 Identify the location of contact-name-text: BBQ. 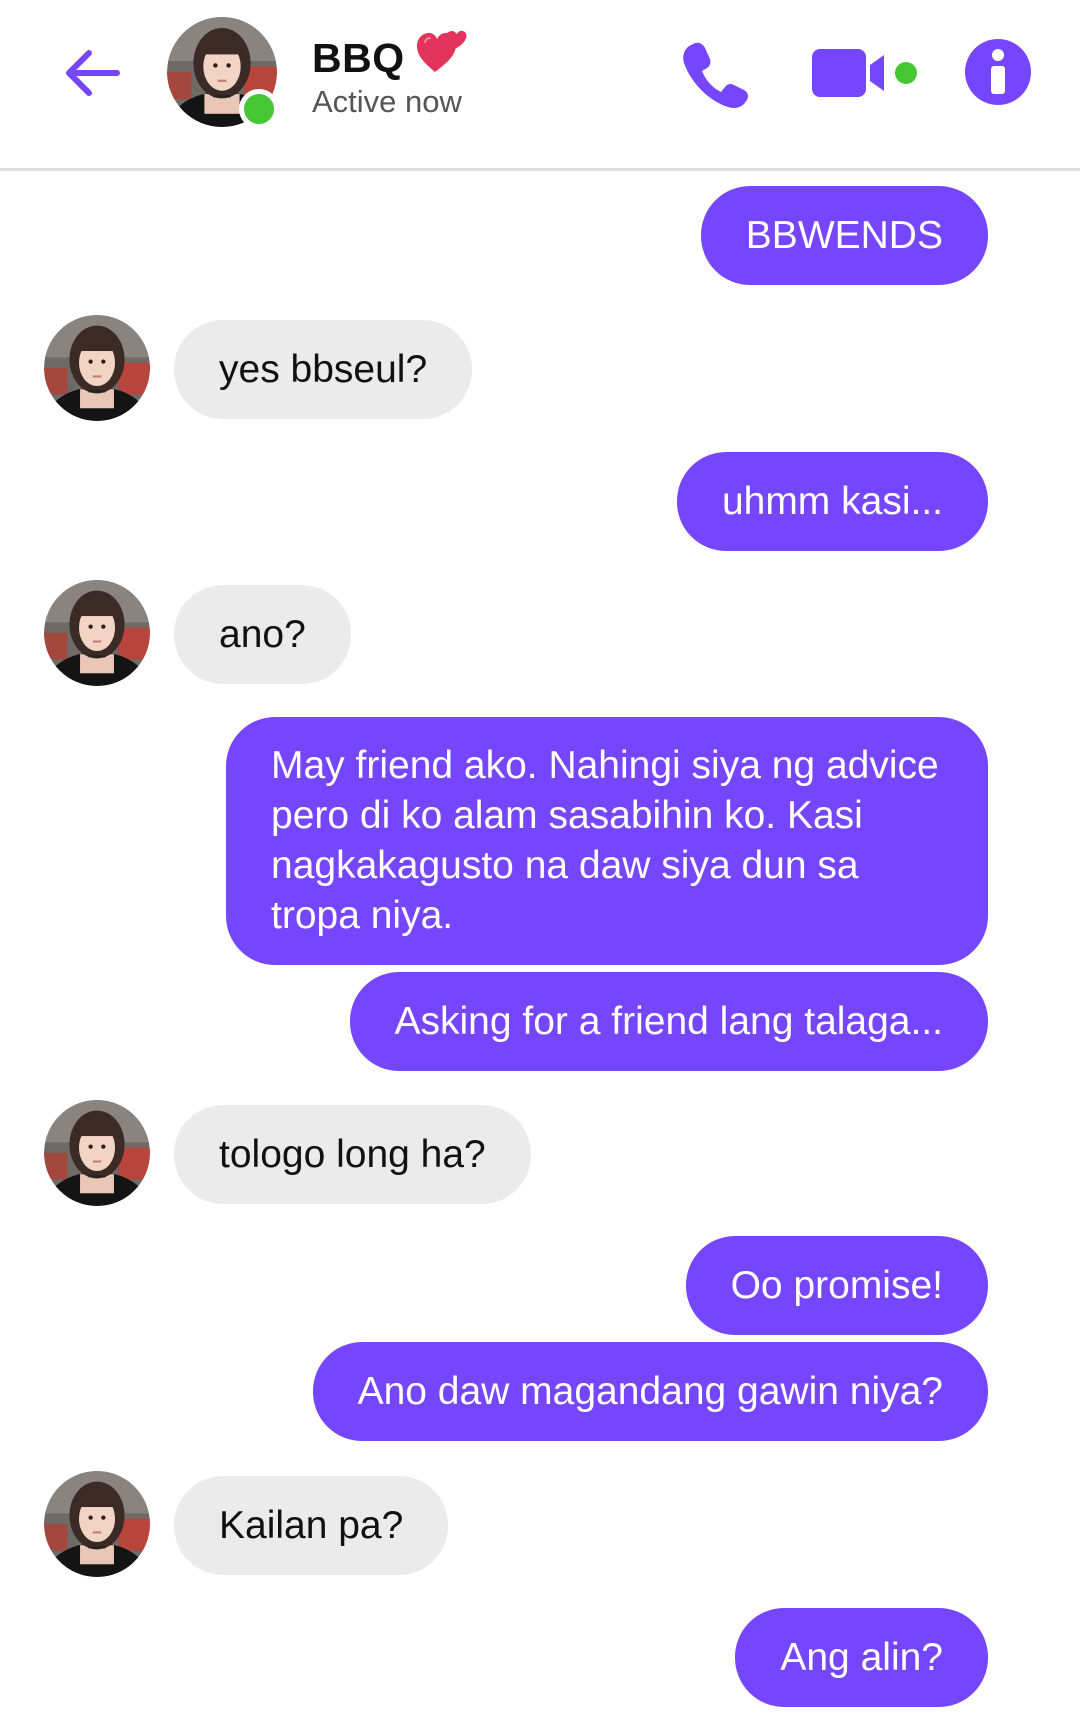
(358, 58).